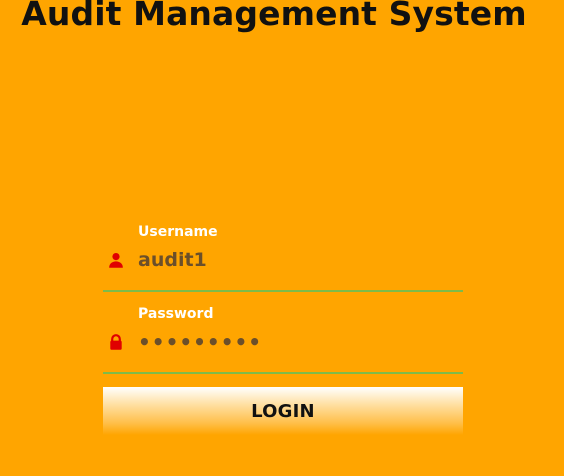 Image resolution: width=564 pixels, height=476 pixels. Describe the element at coordinates (116, 260) in the screenshot. I see `user-icon` at that location.